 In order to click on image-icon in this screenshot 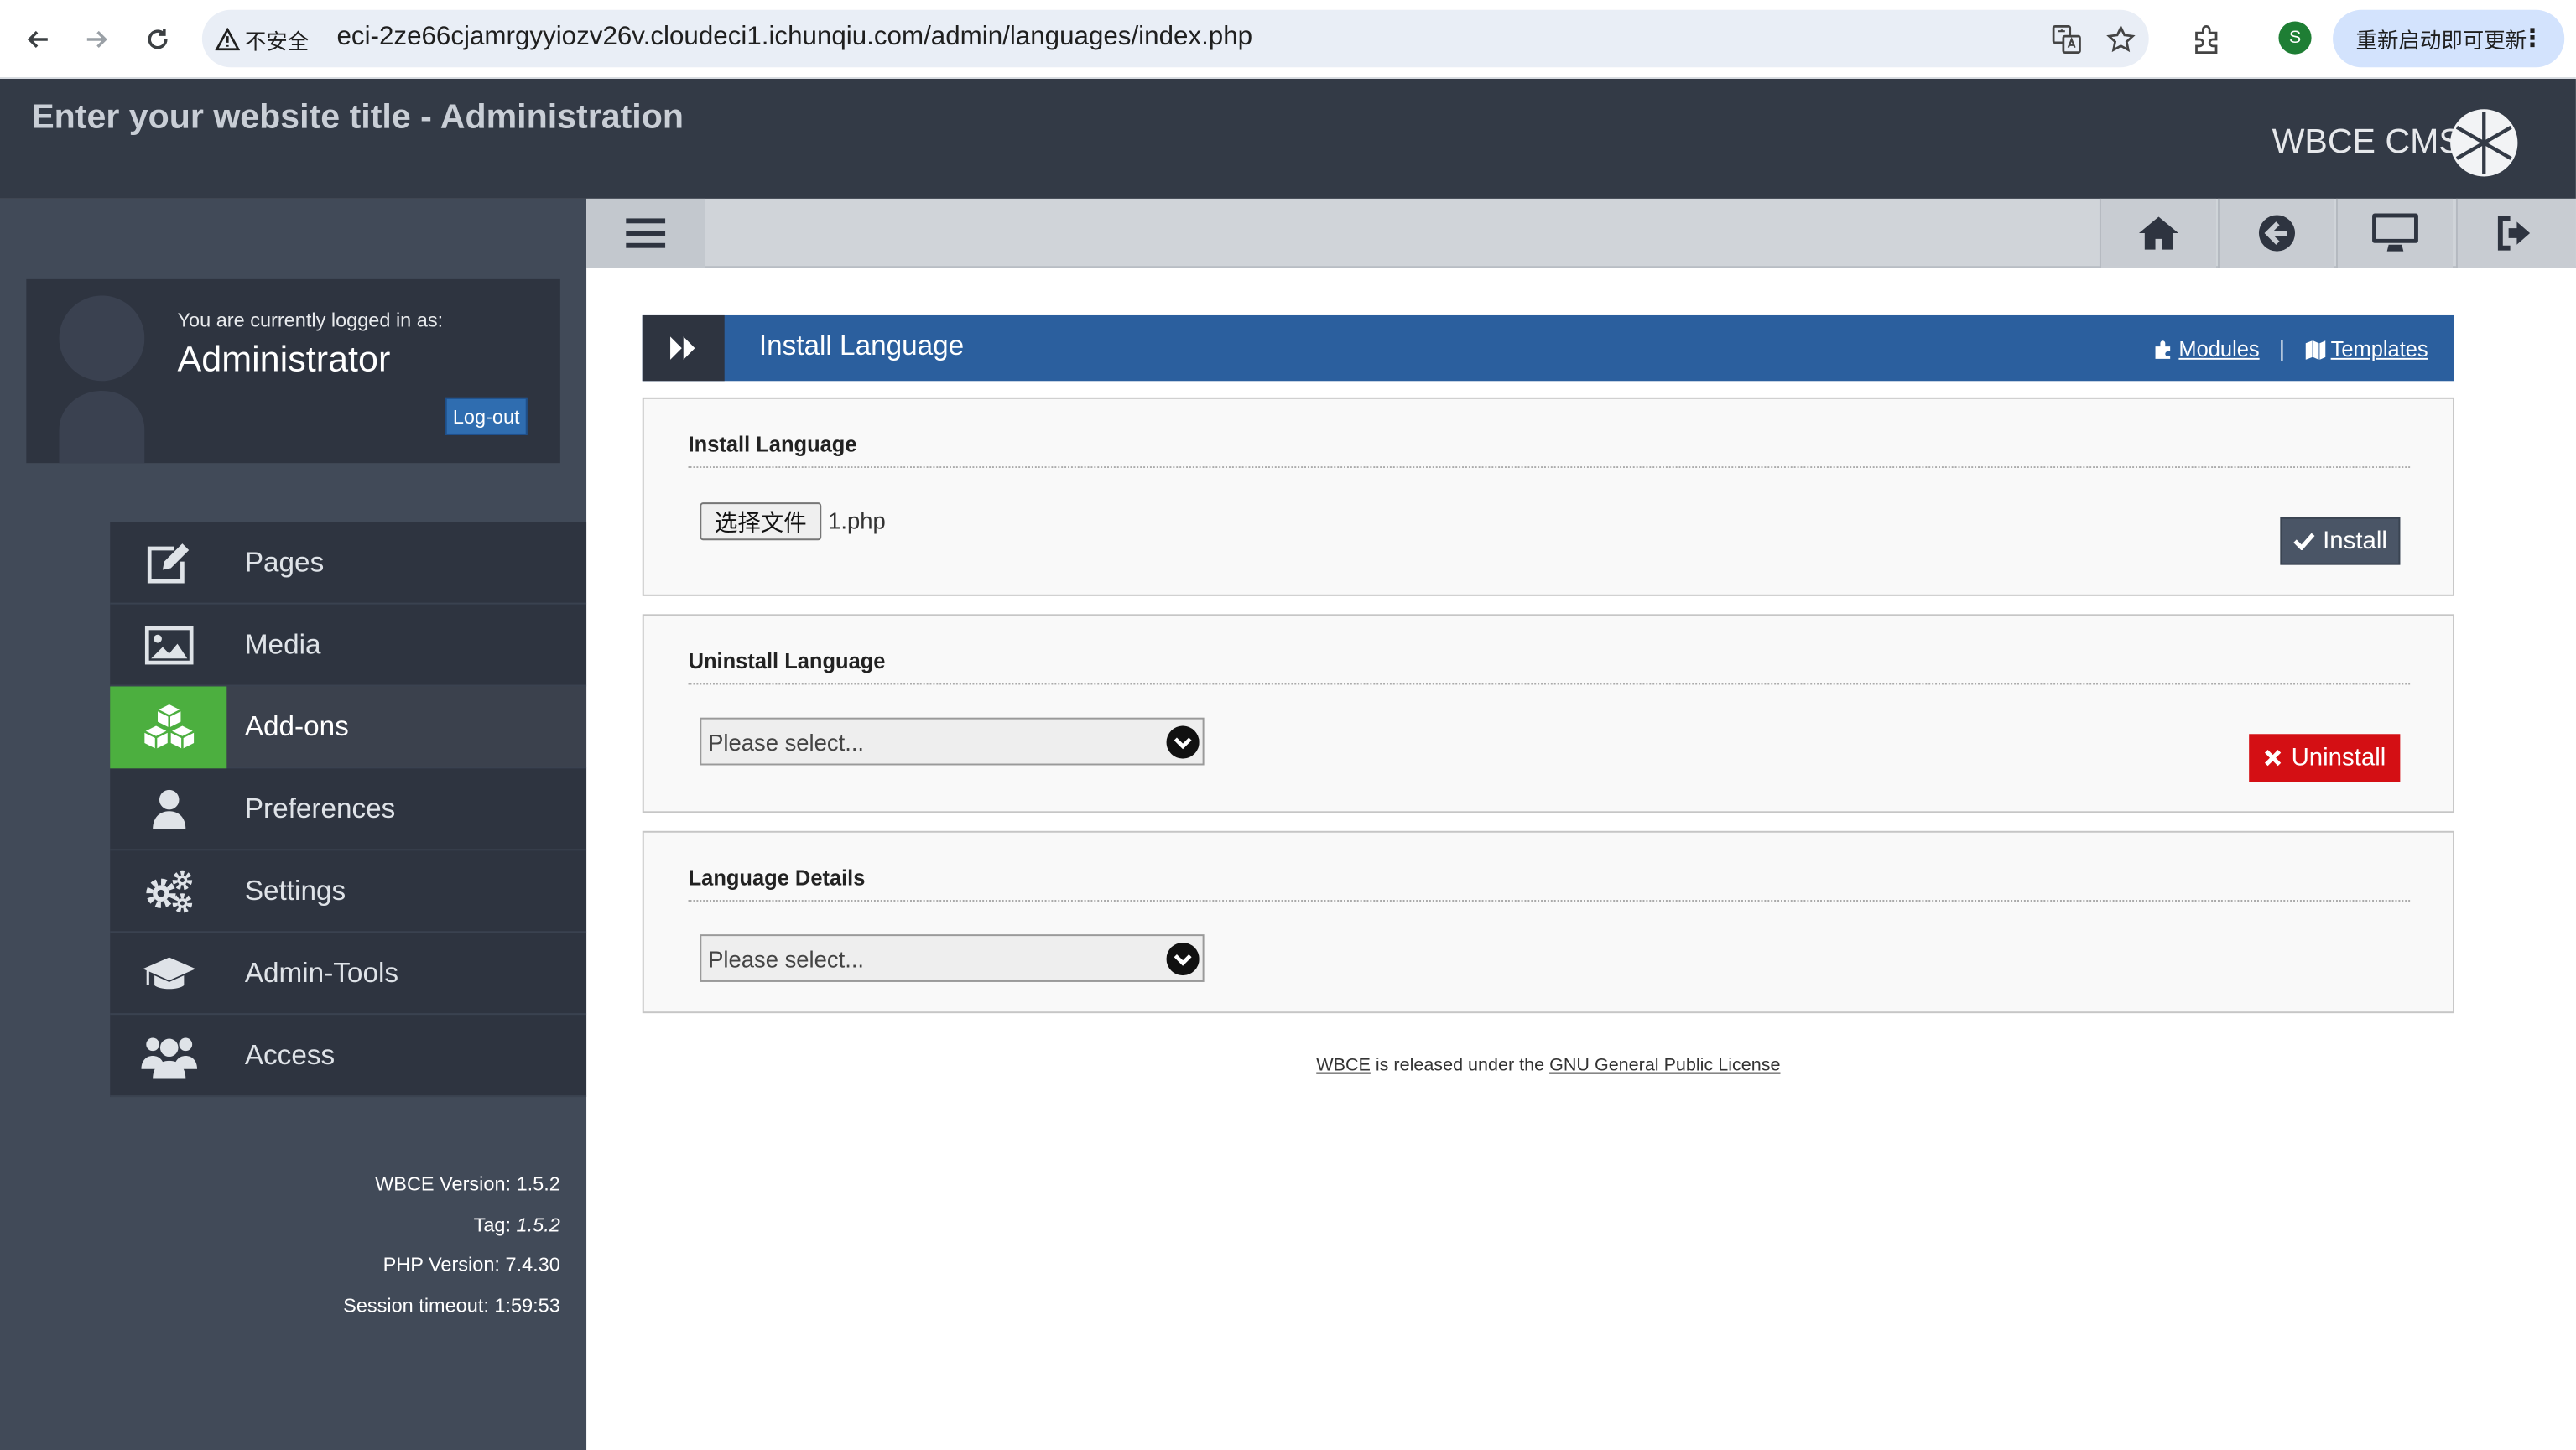, I will do `click(168, 646)`.